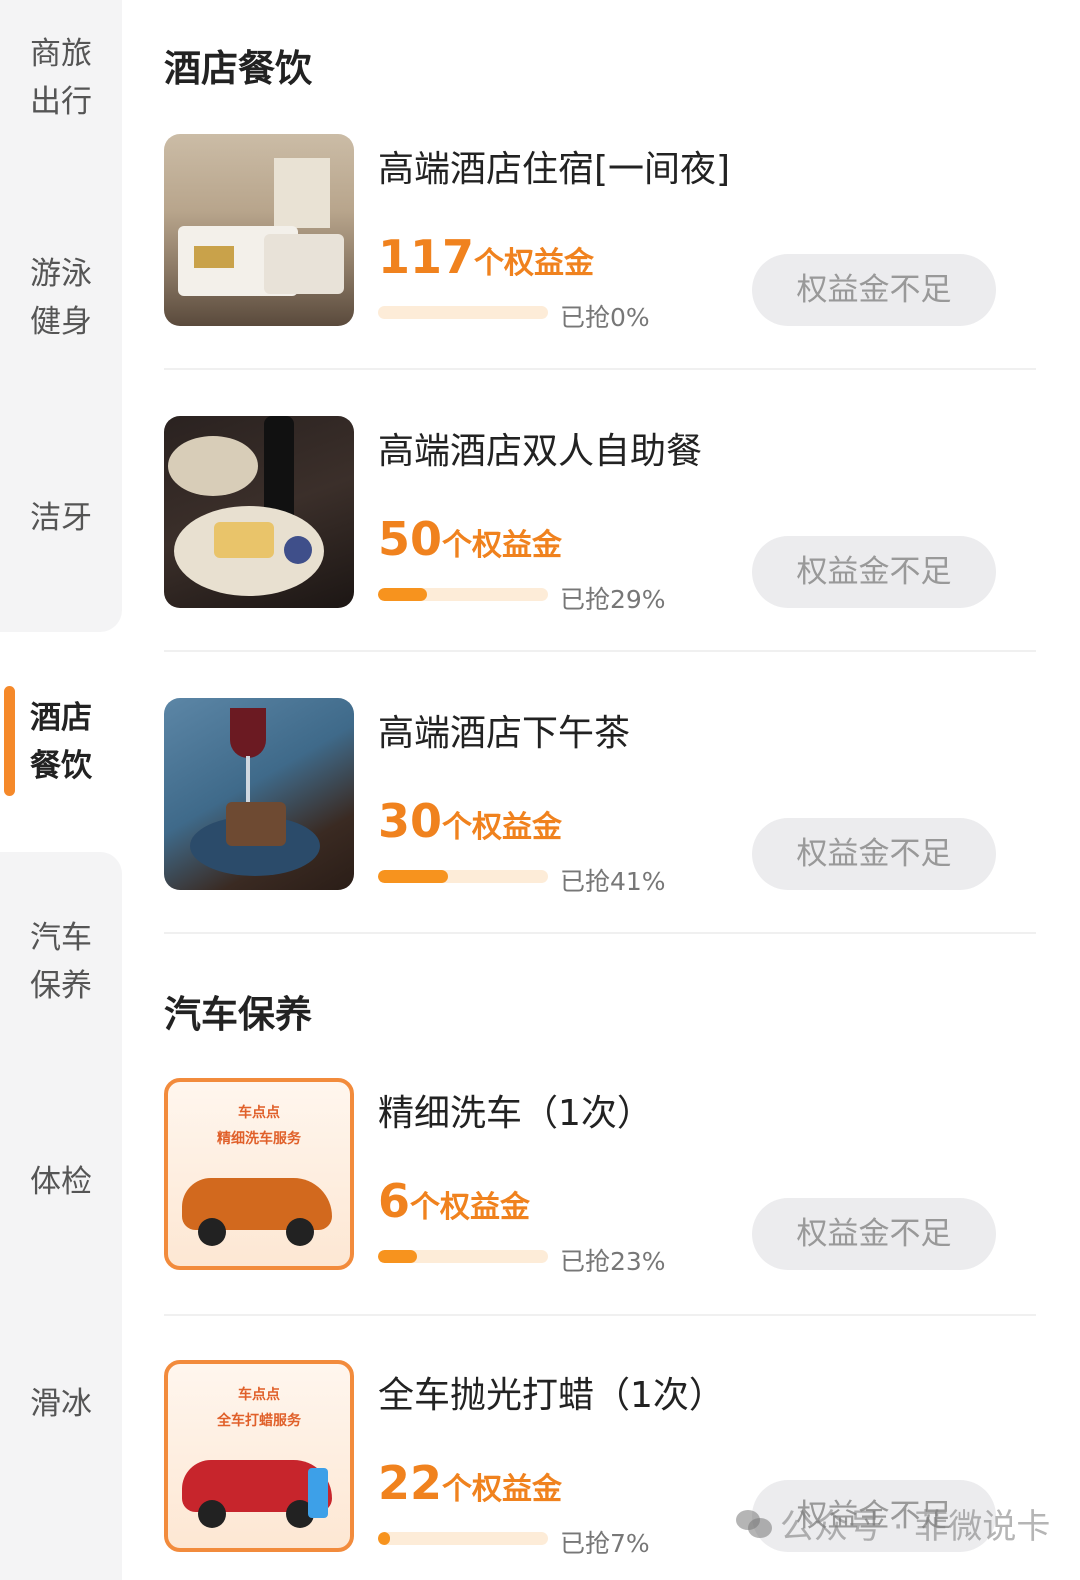  Describe the element at coordinates (600, 557) in the screenshot. I see `benefit-card: 高端酒店双人自助餐 50个权益金 已抢29% 权益金不足` at that location.